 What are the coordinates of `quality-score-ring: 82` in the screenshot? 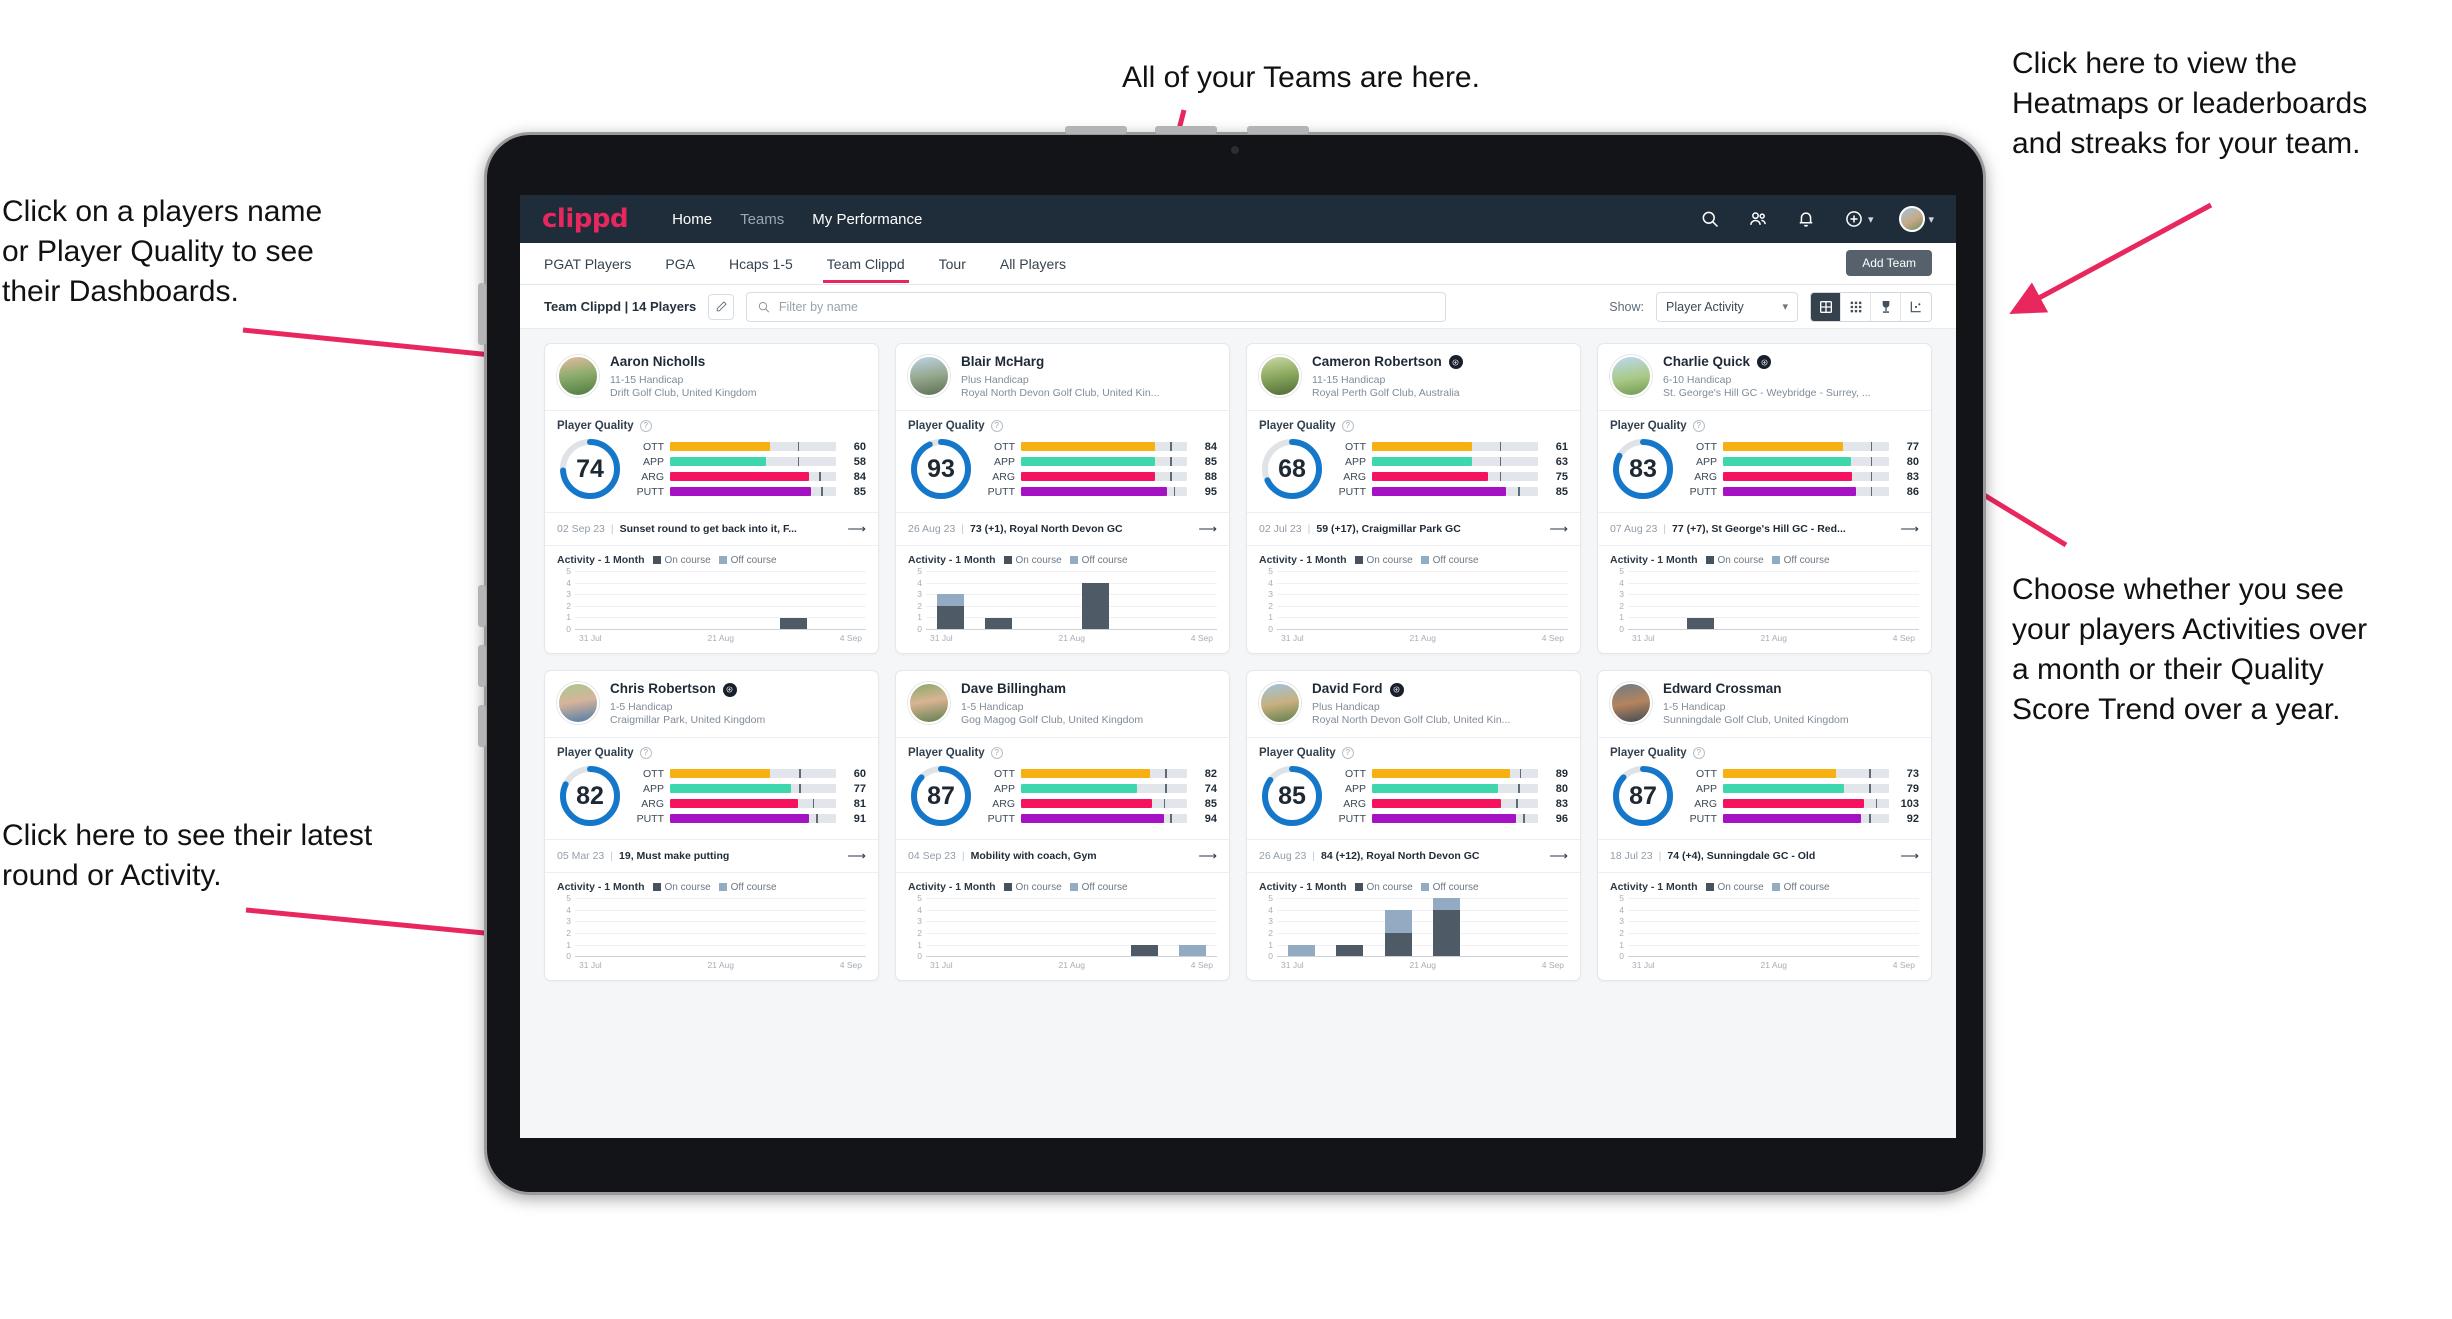 It's located at (590, 796).